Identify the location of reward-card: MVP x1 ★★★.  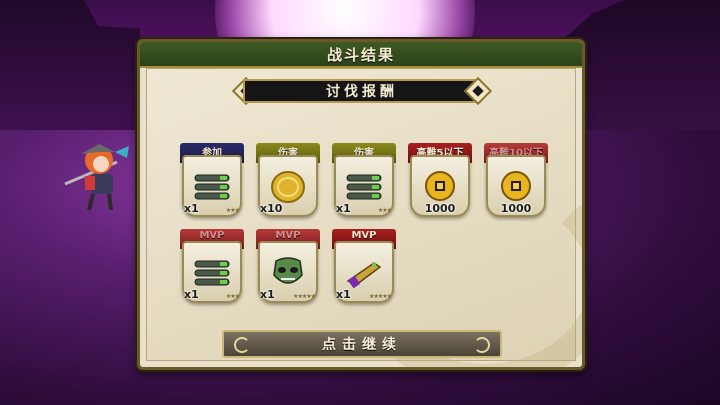
(212, 266).